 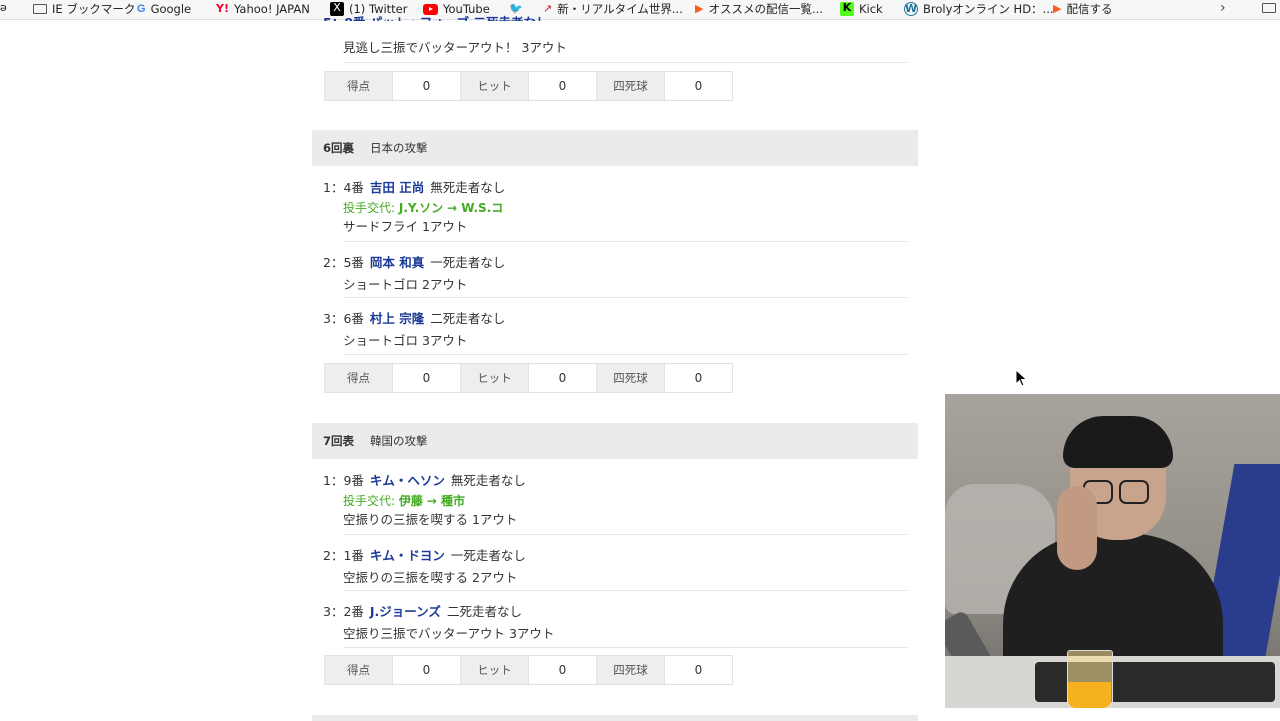 I want to click on bookmark-google: G Google, so click(x=164, y=9).